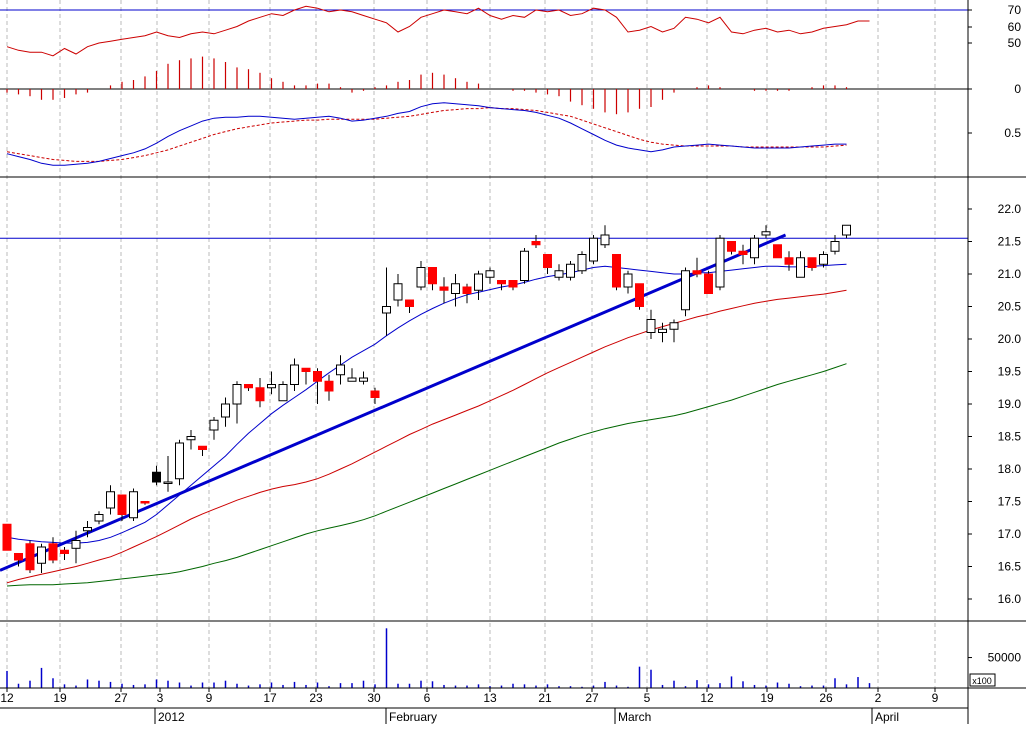  What do you see at coordinates (374, 698) in the screenshot?
I see `day-tick-label: 30` at bounding box center [374, 698].